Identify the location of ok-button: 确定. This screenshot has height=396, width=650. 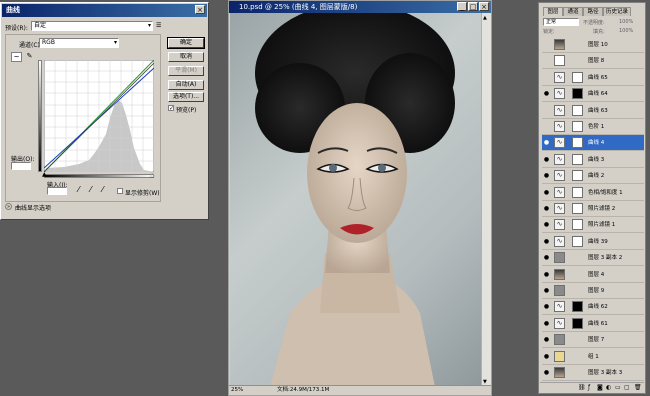
(186, 43).